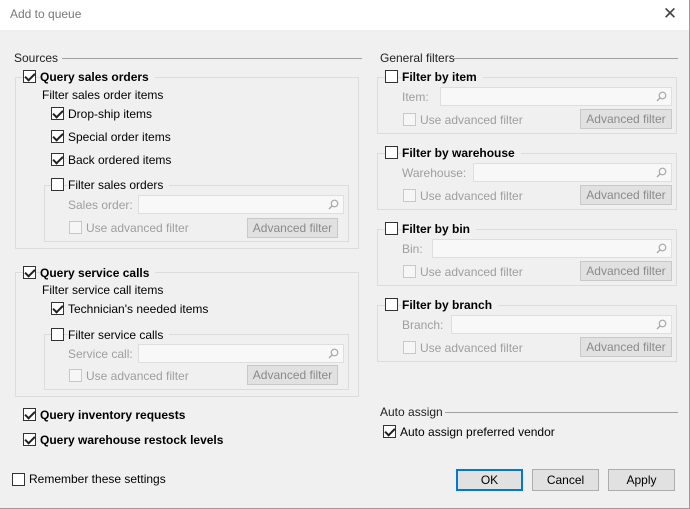 This screenshot has width=690, height=509. I want to click on filter-by-bin-label: Filter by bin, so click(439, 229).